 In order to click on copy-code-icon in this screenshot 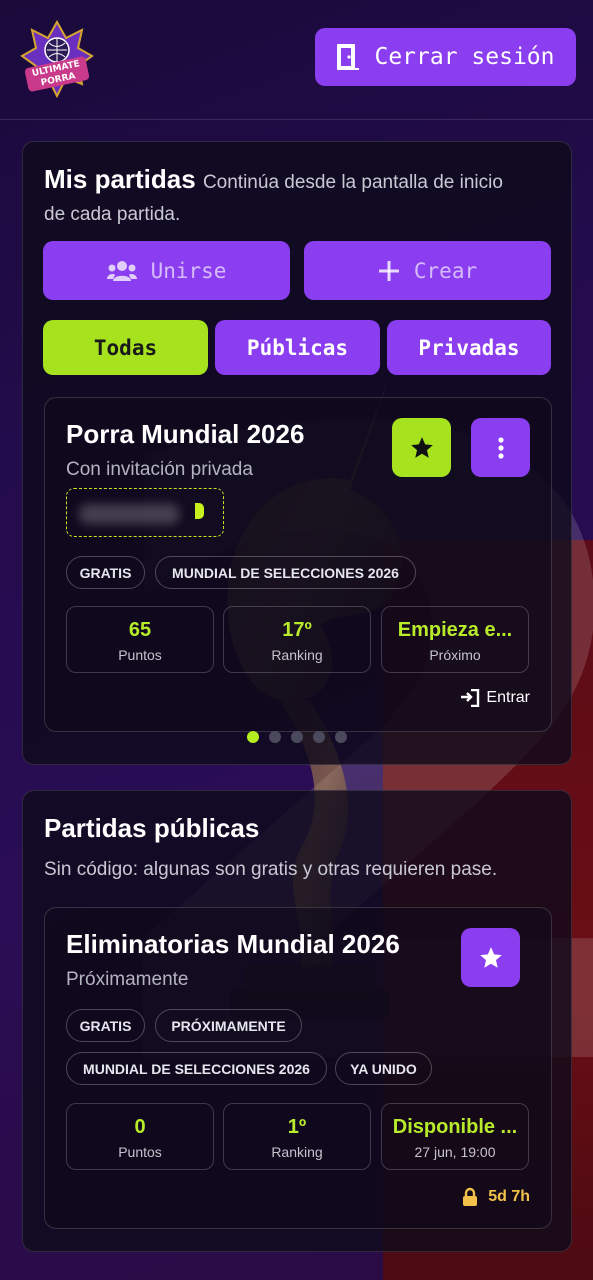, I will do `click(199, 511)`.